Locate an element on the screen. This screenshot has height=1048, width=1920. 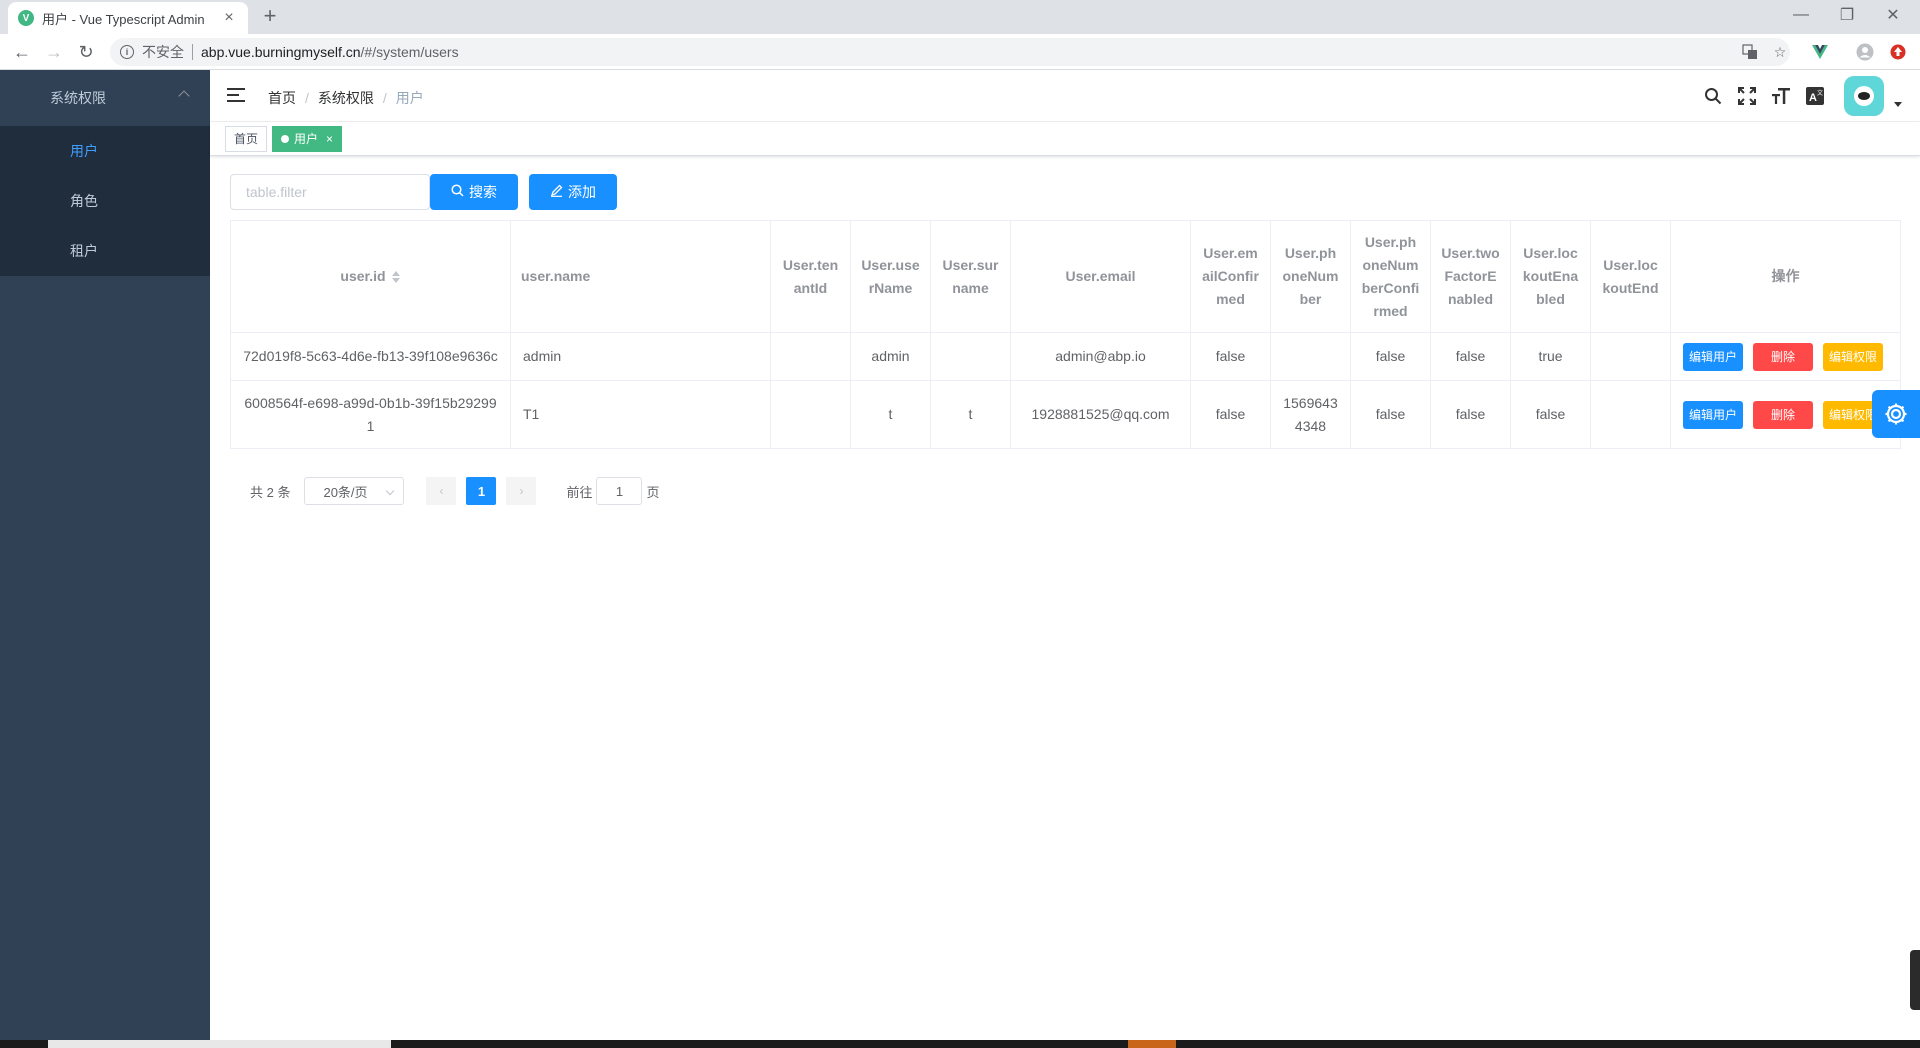
cell-lockout-enabled: true is located at coordinates (1550, 356).